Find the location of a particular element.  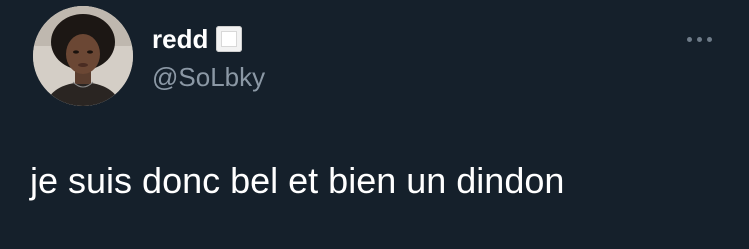

avatar-image is located at coordinates (83, 56).